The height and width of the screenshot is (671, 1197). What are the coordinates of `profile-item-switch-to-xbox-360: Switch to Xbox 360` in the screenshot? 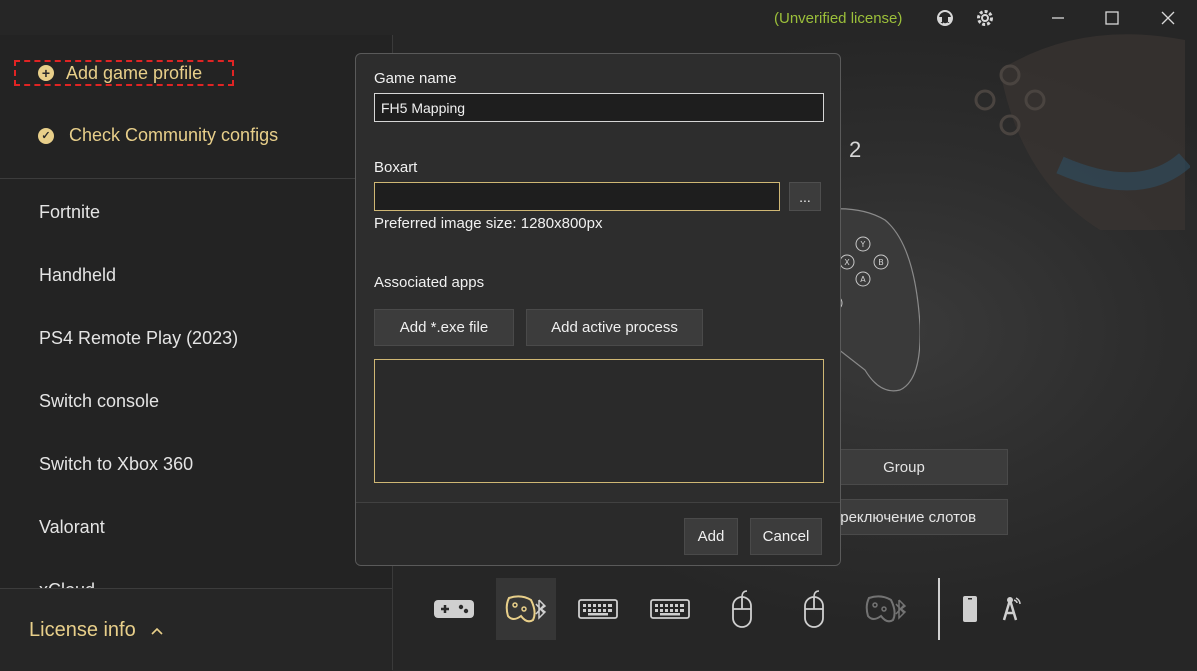 It's located at (116, 464).